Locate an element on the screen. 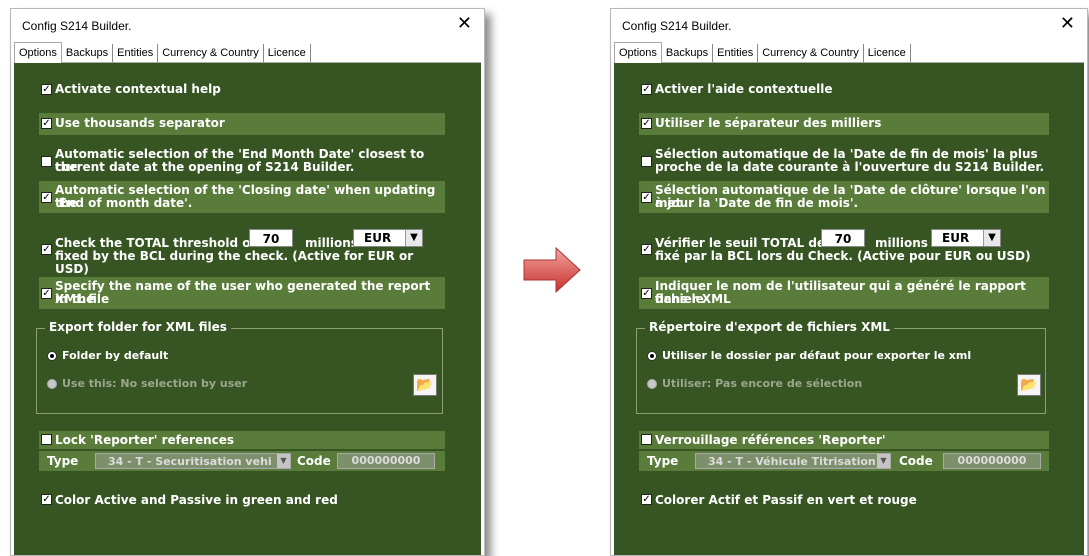 The width and height of the screenshot is (1089, 556). option-label-line2: XML file is located at coordinates (82, 299).